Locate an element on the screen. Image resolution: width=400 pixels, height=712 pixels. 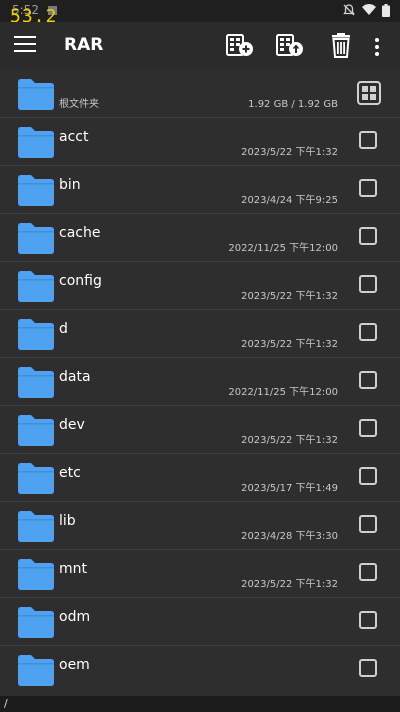
storage-usage: 1.92 GB / 1.92 GB is located at coordinates (293, 104).